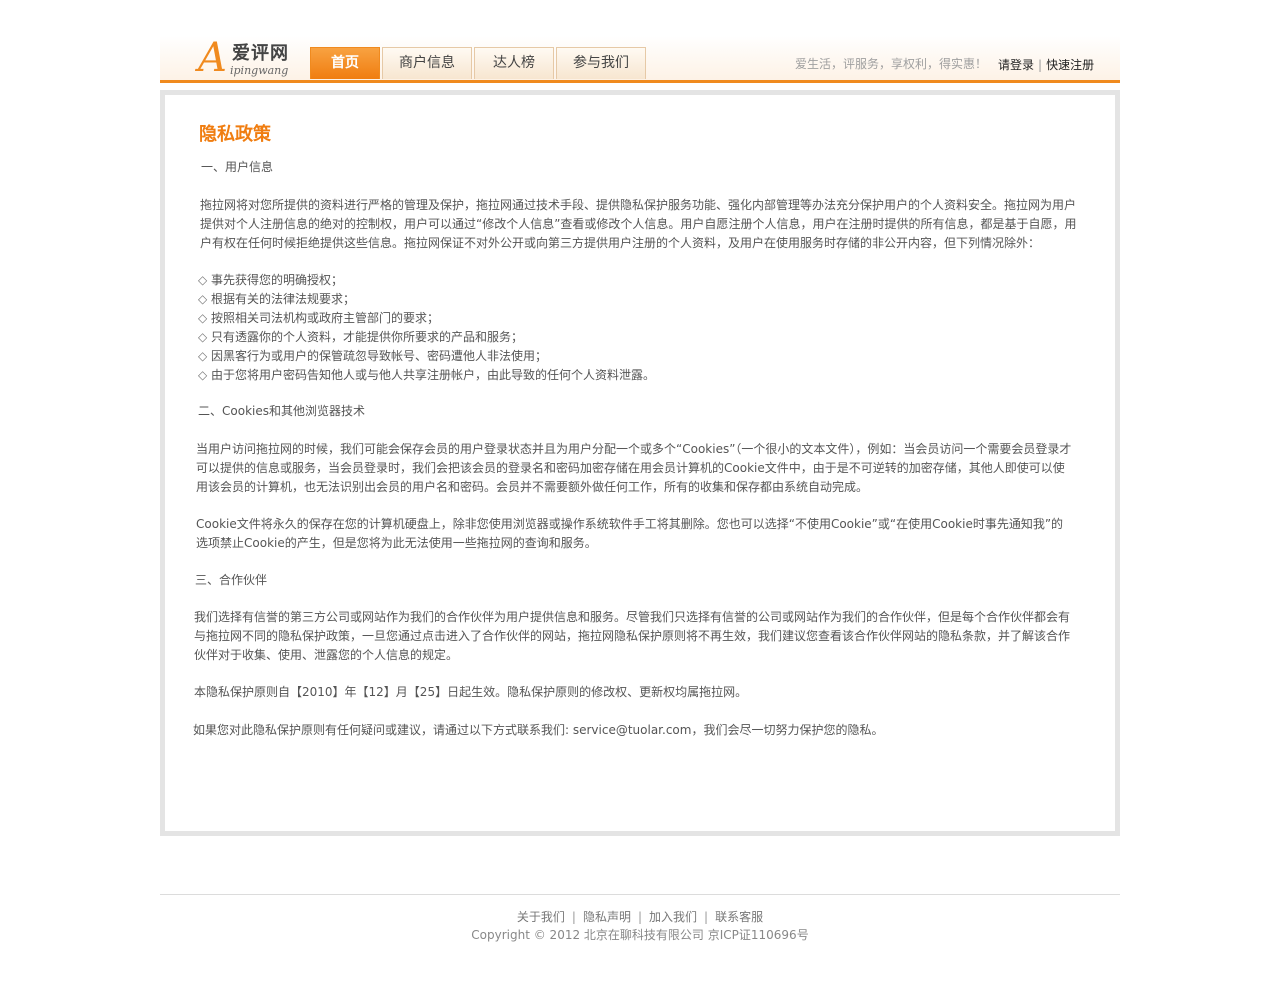  What do you see at coordinates (231, 580) in the screenshot?
I see `section3-heading: 三、合作伙伴` at bounding box center [231, 580].